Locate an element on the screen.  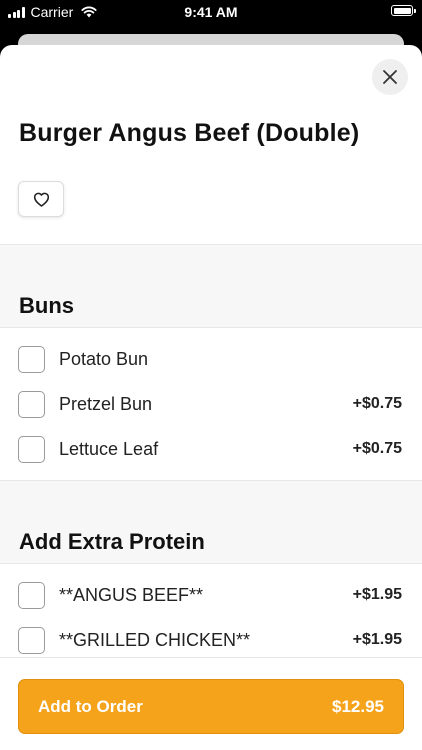
heart-icon is located at coordinates (41, 199).